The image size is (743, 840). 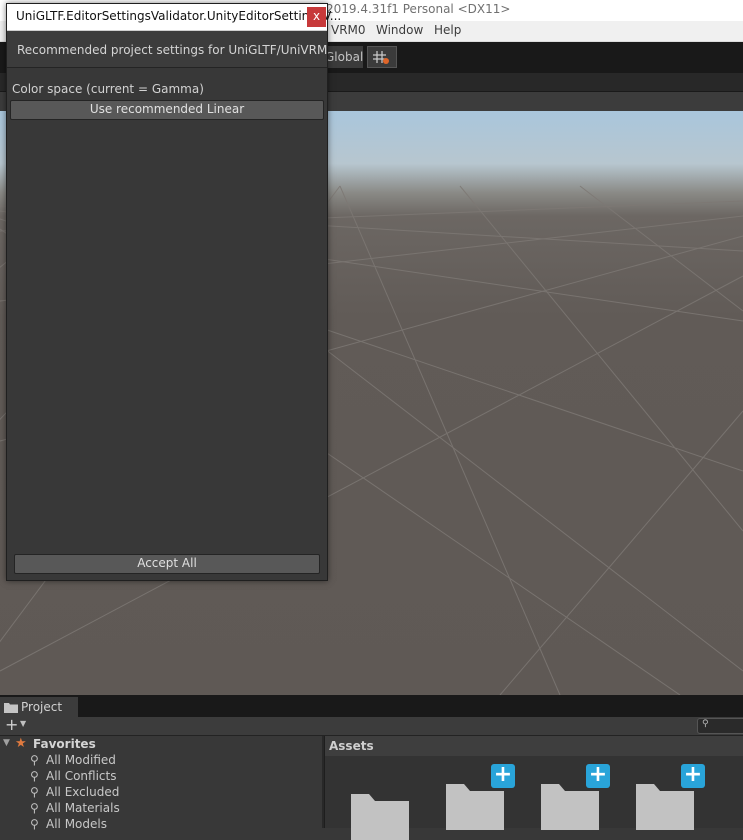 What do you see at coordinates (533, 788) in the screenshot?
I see `assets-view: Assets + + +` at bounding box center [533, 788].